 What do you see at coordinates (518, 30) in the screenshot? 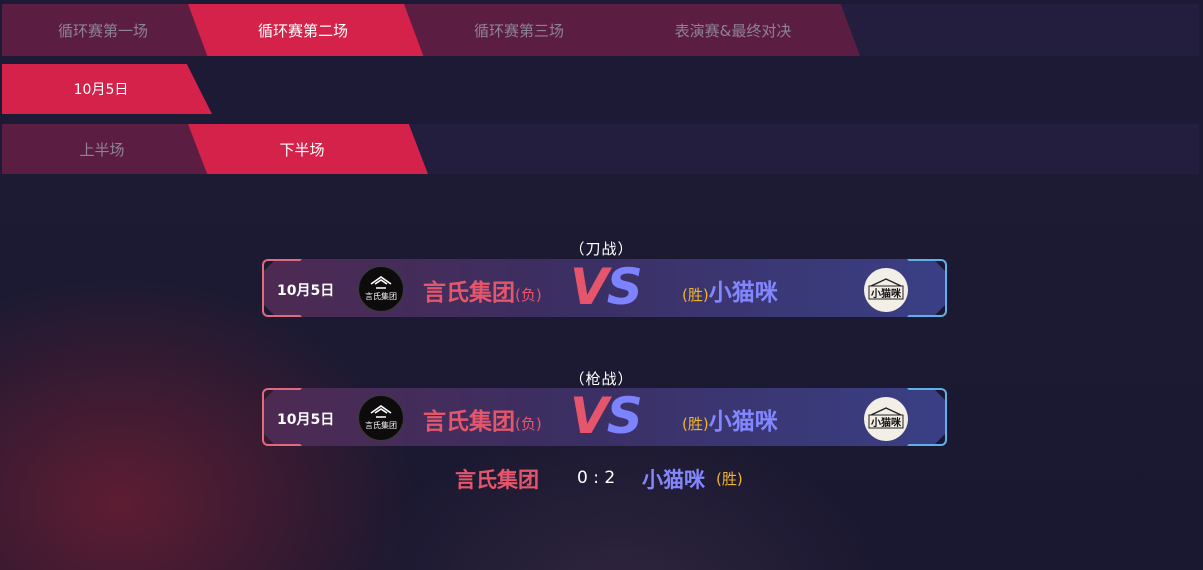
I see `tab-round-3-label: 循环赛第三场` at bounding box center [518, 30].